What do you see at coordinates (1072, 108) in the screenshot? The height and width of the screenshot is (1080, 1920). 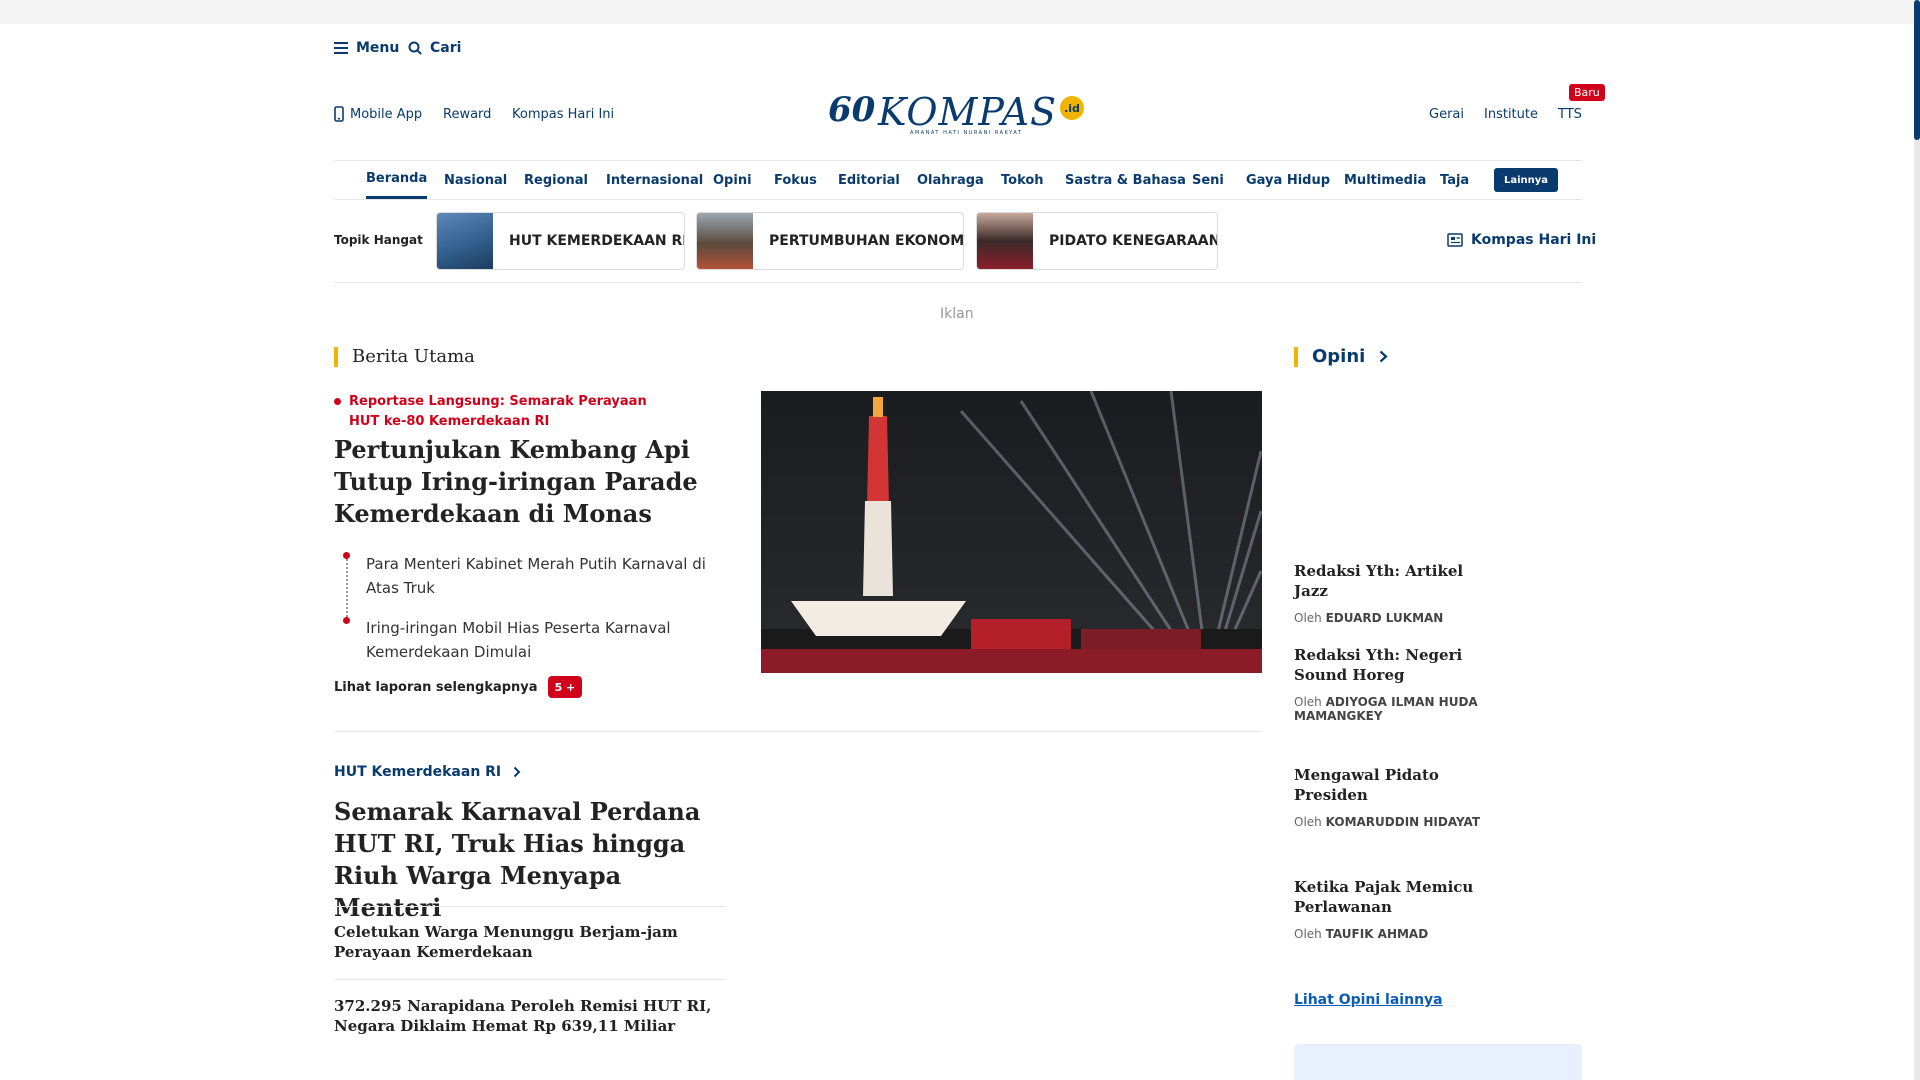 I see `logo-id-badge: .id` at bounding box center [1072, 108].